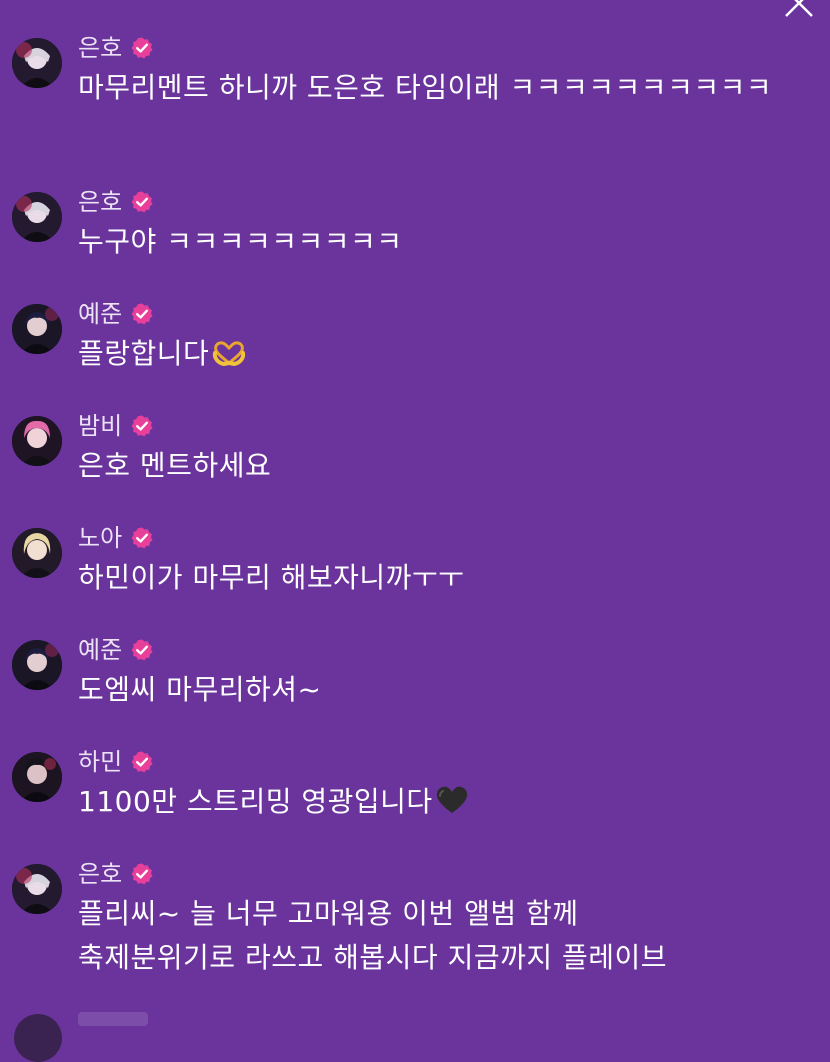 The image size is (830, 1062). Describe the element at coordinates (37, 553) in the screenshot. I see `noah-avatar` at that location.